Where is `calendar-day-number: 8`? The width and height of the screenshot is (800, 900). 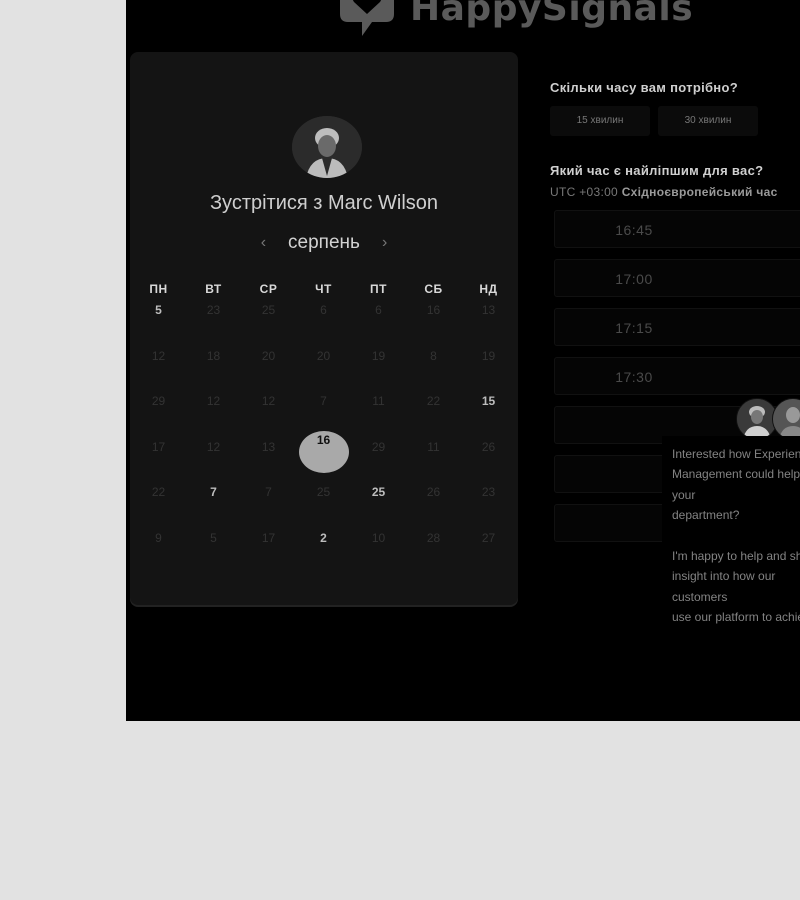
calendar-day-number: 8 is located at coordinates (433, 355).